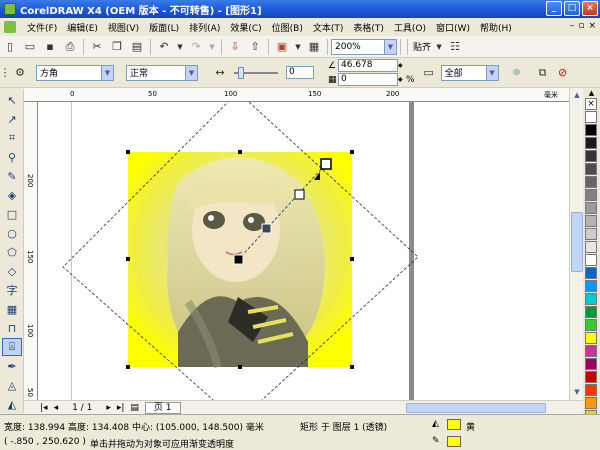 This screenshot has width=600, height=450. Describe the element at coordinates (410, 27) in the screenshot. I see `menu-tools: 工具(O)` at that location.